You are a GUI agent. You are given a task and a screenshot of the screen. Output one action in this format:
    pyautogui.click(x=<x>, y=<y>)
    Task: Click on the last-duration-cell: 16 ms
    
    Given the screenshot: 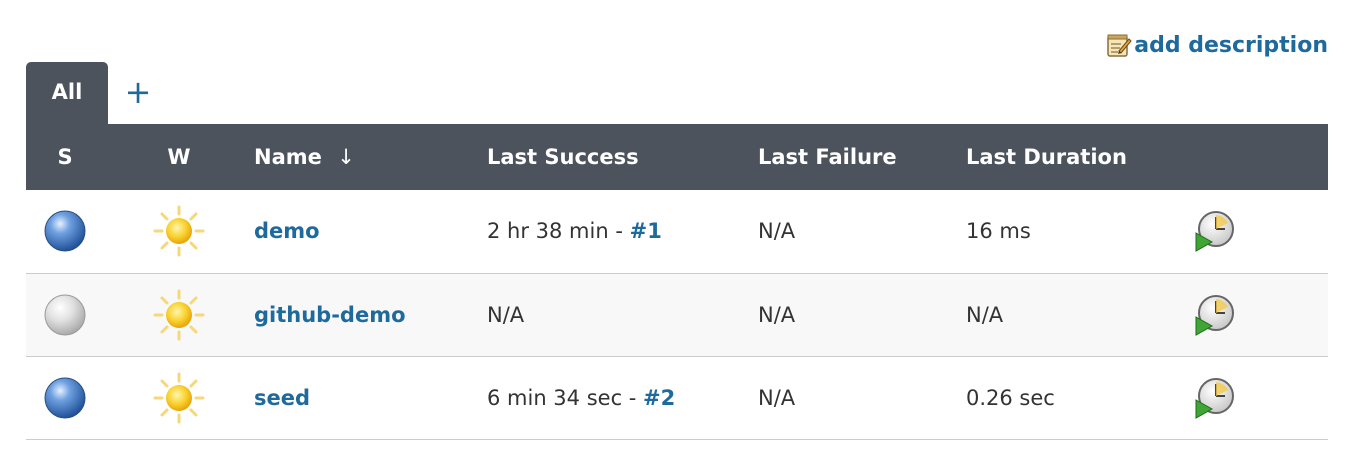 What is the action you would take?
    pyautogui.click(x=998, y=231)
    